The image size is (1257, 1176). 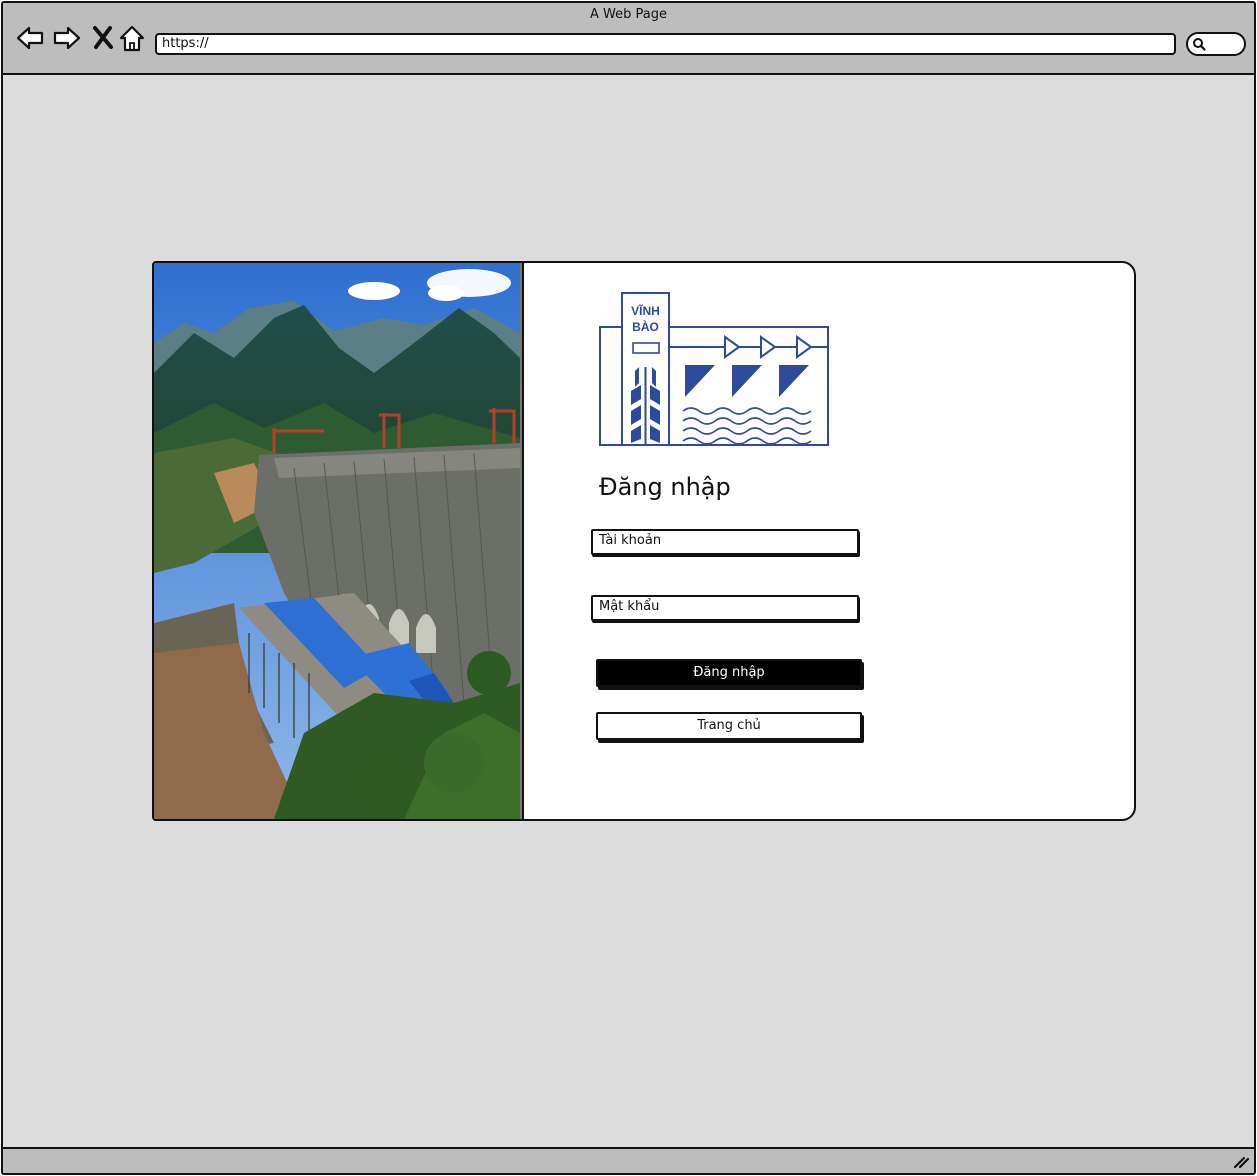 I want to click on login-button: Đăng nhập, so click(x=729, y=673).